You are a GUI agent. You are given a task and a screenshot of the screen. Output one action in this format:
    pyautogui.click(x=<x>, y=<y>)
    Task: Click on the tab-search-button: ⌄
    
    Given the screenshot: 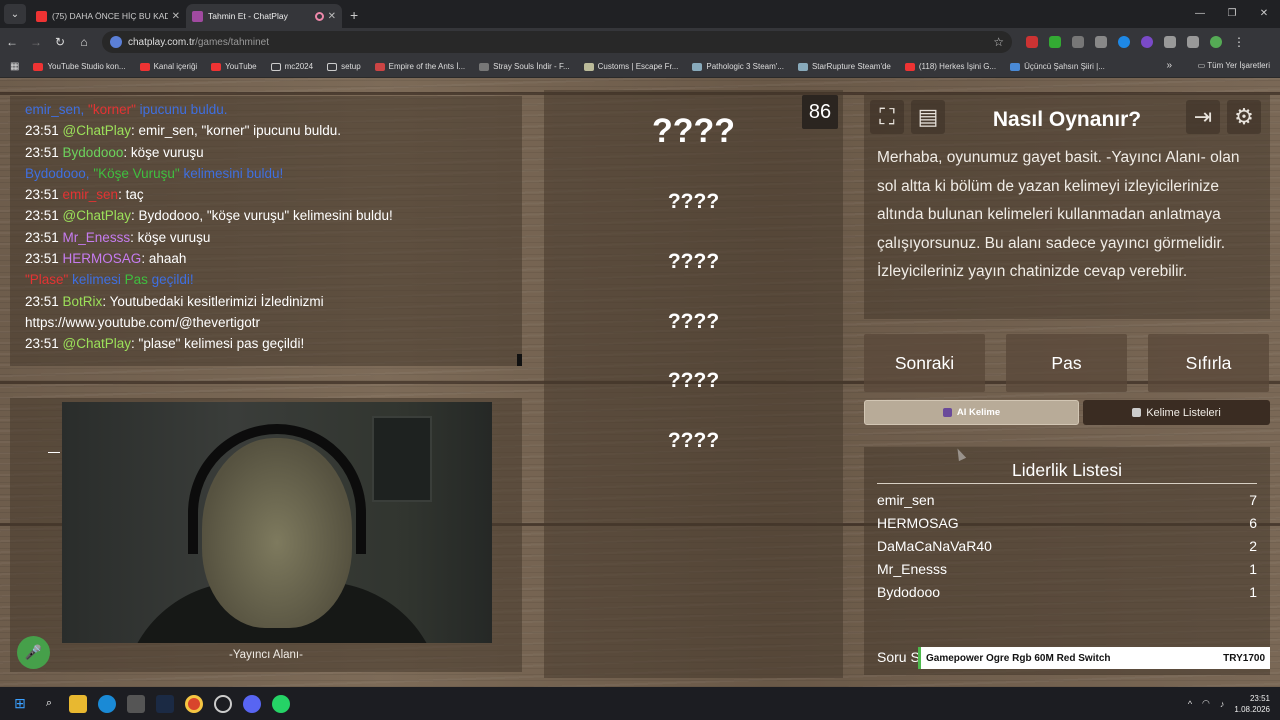 What is the action you would take?
    pyautogui.click(x=15, y=14)
    